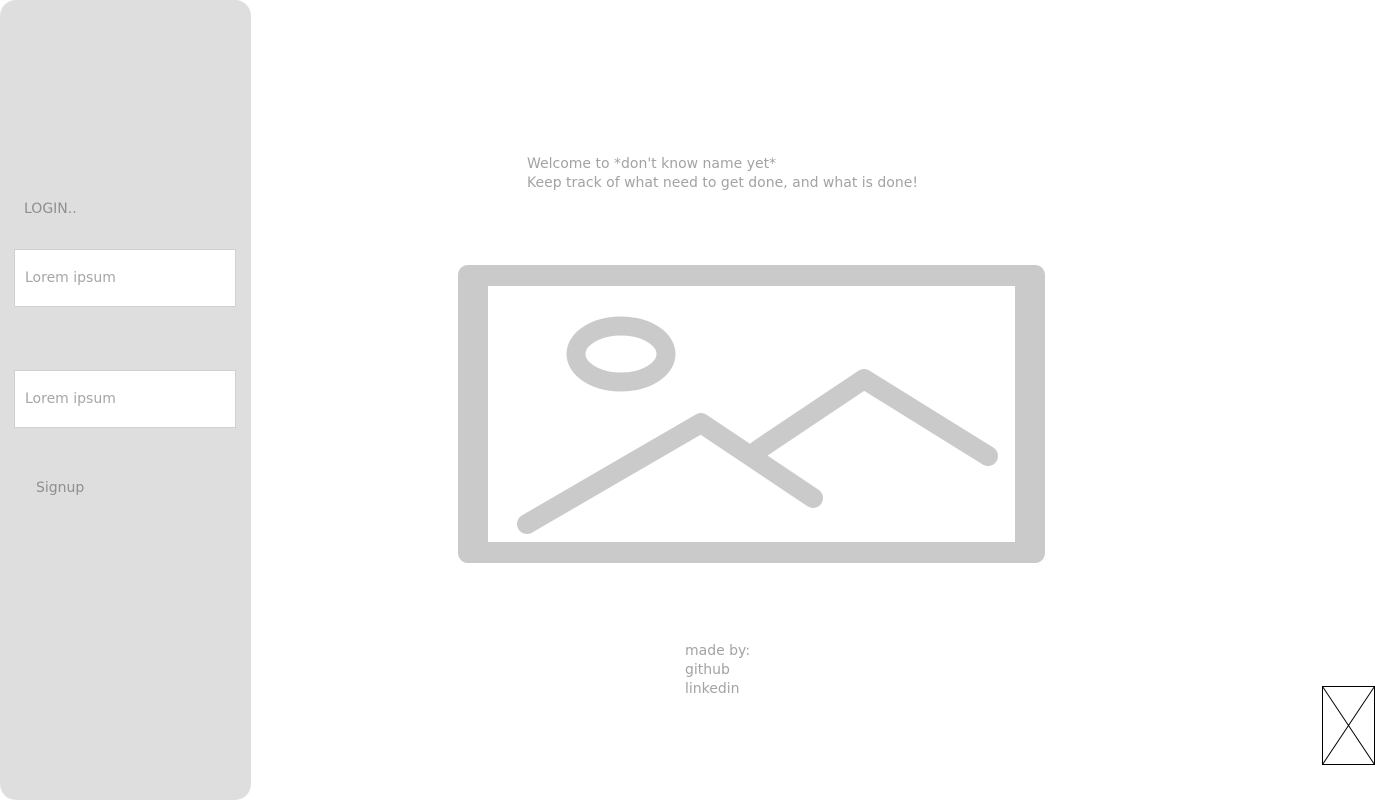 The width and height of the screenshot is (1375, 800). I want to click on linkedin-link: linkedin, so click(717, 689).